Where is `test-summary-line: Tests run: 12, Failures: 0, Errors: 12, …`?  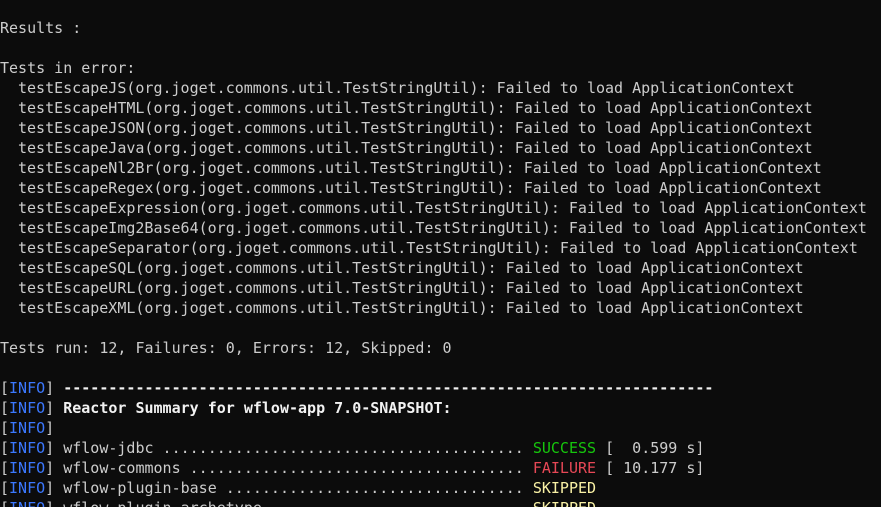
test-summary-line: Tests run: 12, Failures: 0, Errors: 12, … is located at coordinates (226, 348).